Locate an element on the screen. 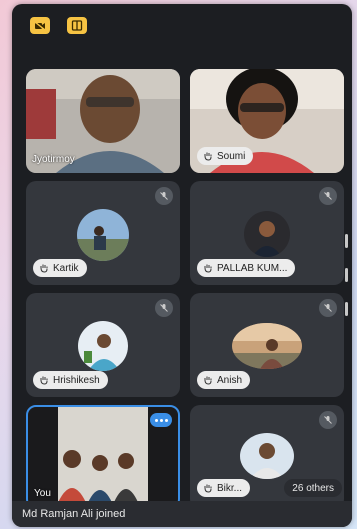 The image size is (357, 529). participant-tile: Jyotirmoy is located at coordinates (103, 121).